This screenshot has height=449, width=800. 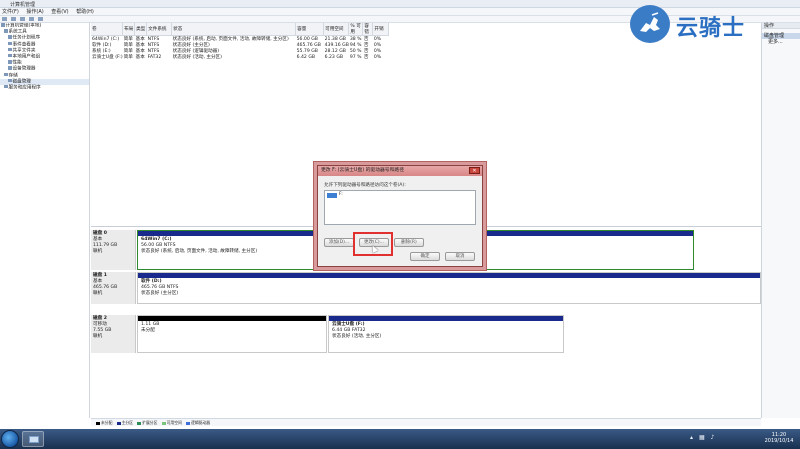 What do you see at coordinates (409, 242) in the screenshot?
I see `remove-button: 删除(R)` at bounding box center [409, 242].